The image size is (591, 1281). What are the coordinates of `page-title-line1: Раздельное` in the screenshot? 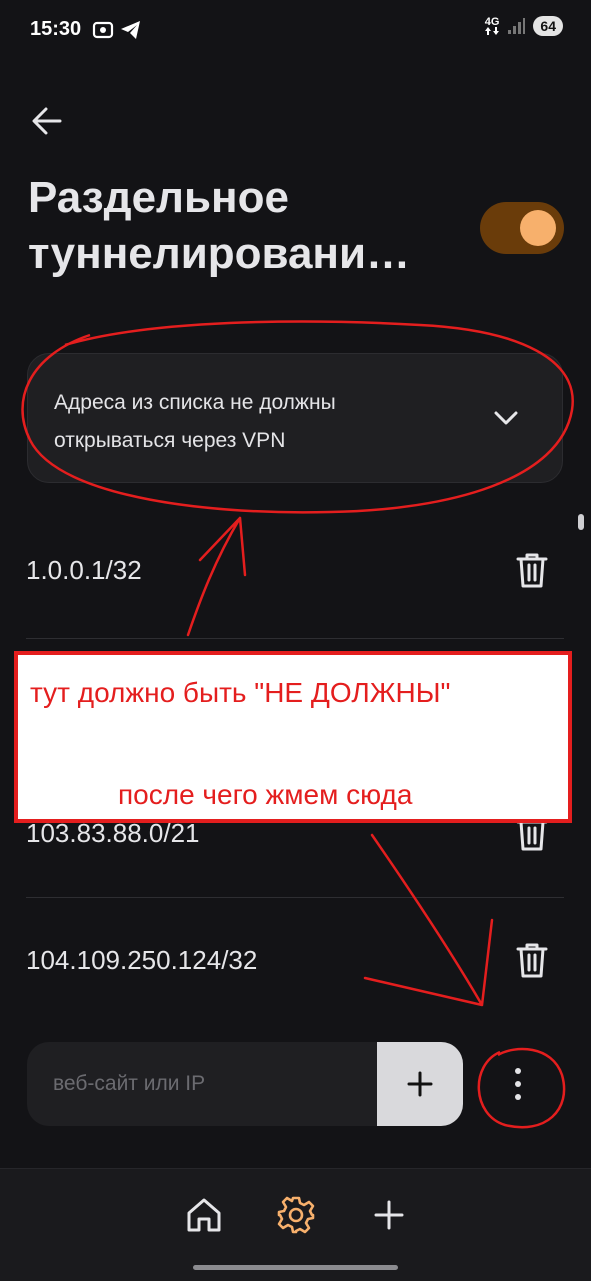 It's located at (158, 197).